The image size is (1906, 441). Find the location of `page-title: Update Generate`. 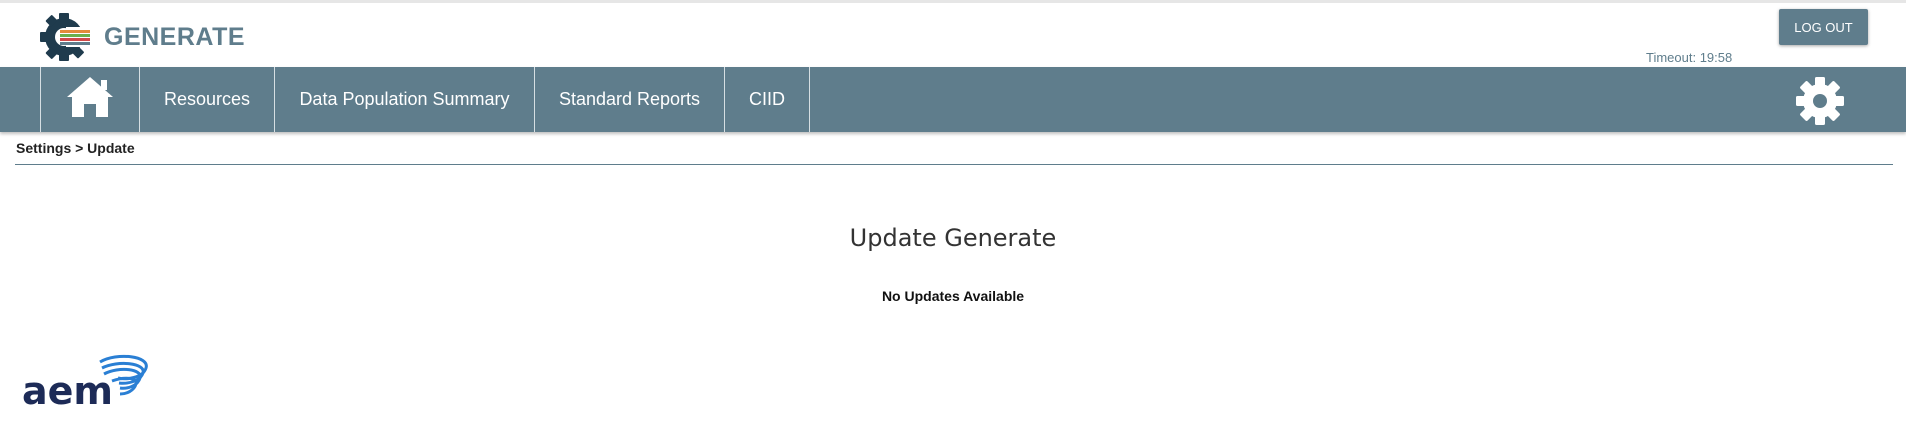

page-title: Update Generate is located at coordinates (953, 238).